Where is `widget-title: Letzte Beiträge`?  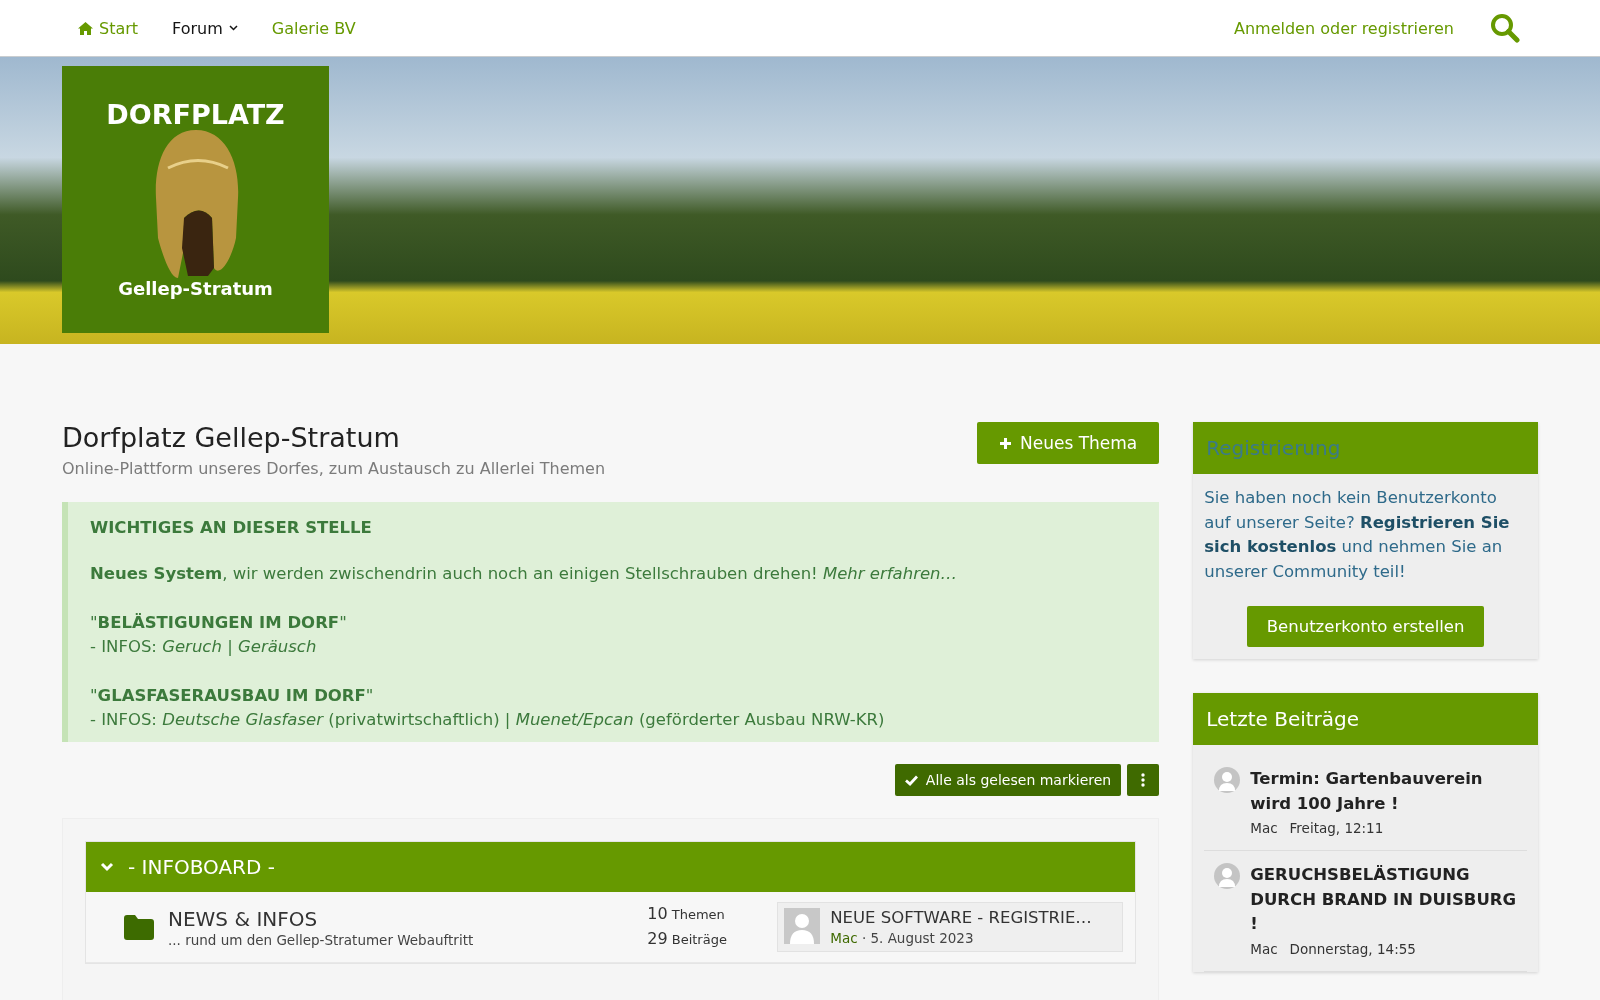 widget-title: Letzte Beiträge is located at coordinates (1365, 719).